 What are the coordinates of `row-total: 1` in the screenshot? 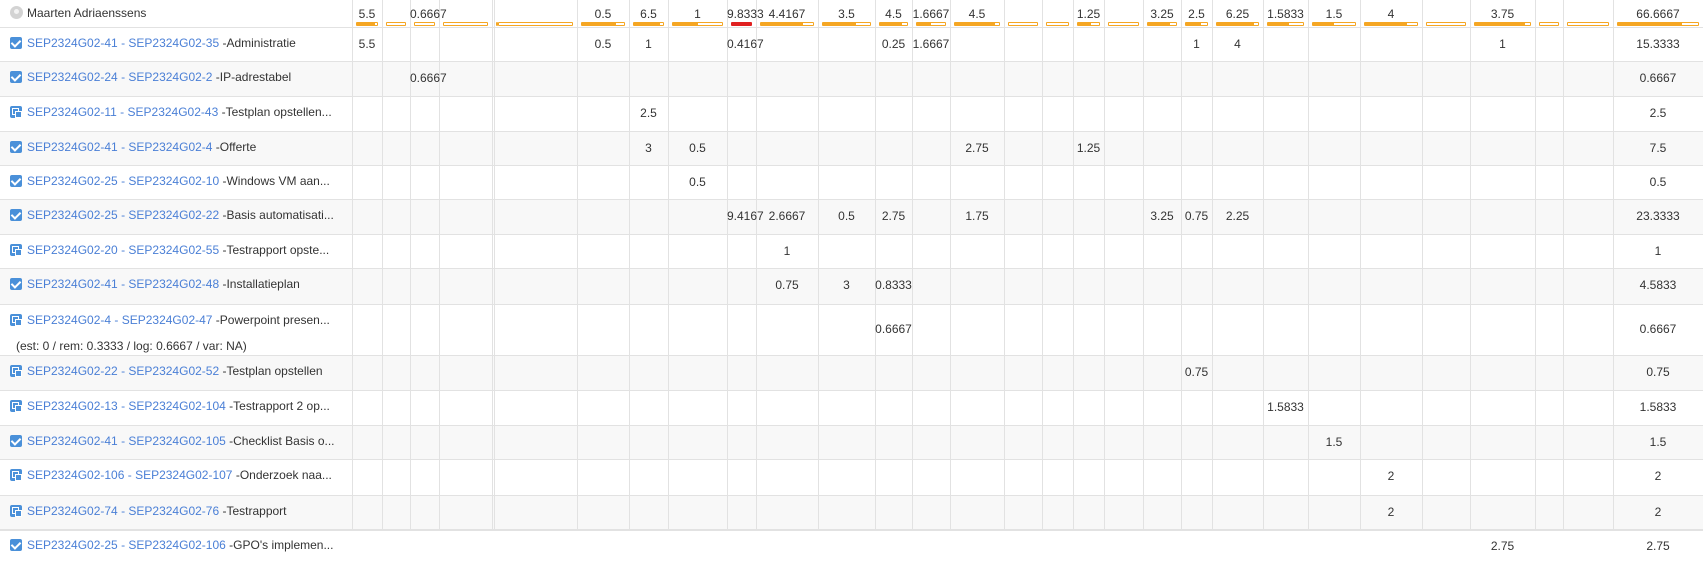 It's located at (1658, 251).